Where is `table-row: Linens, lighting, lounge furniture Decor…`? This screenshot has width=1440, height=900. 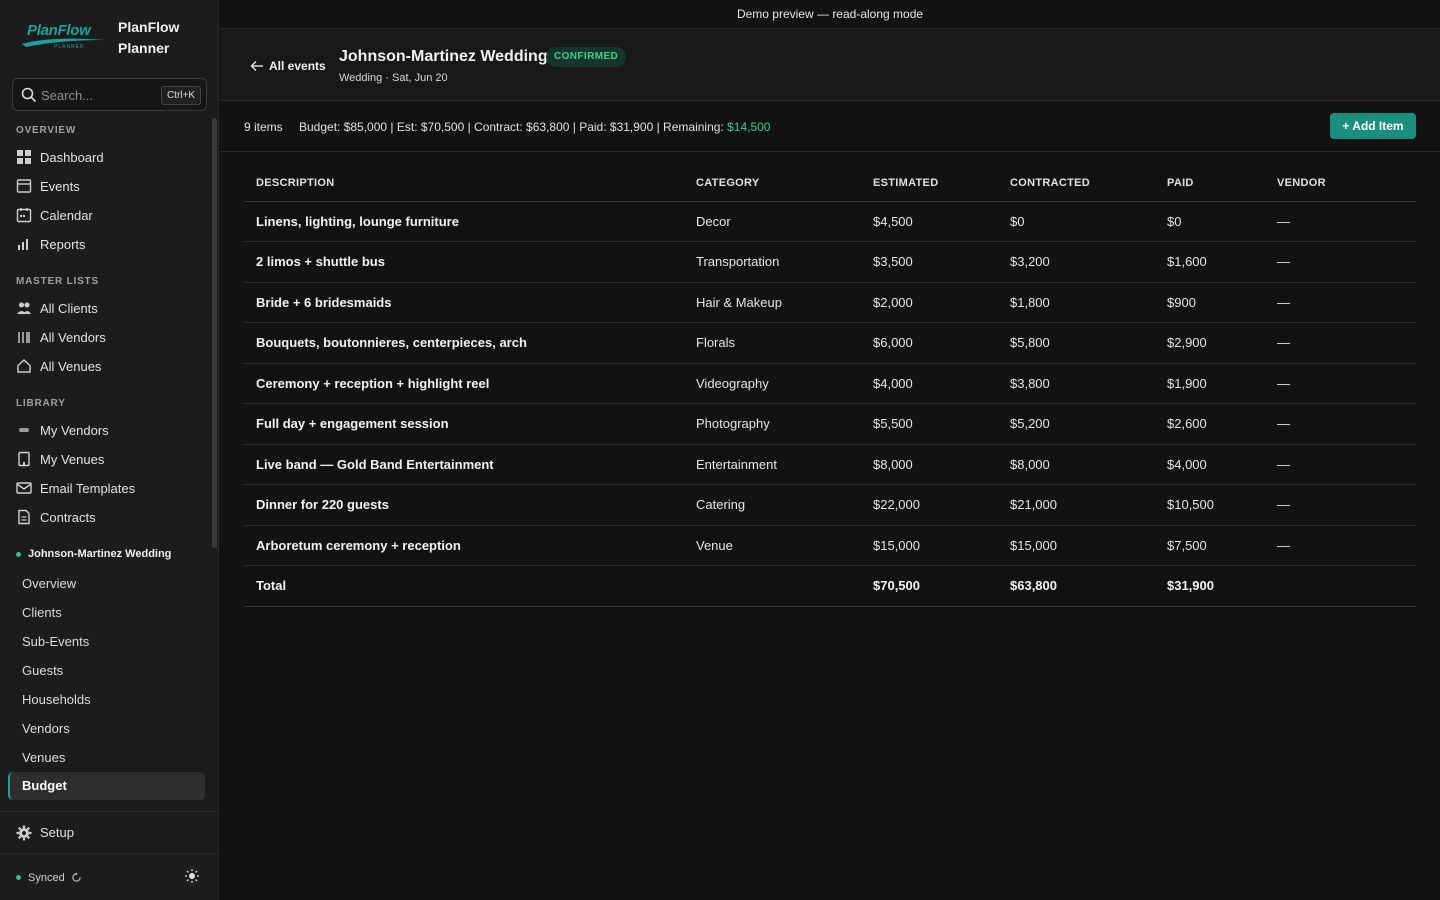
table-row: Linens, lighting, lounge furniture Decor… is located at coordinates (830, 221).